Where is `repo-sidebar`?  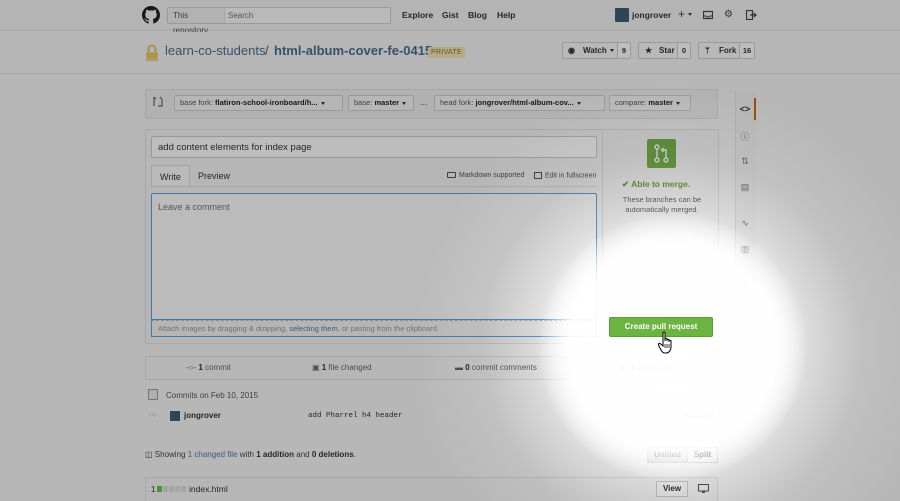 repo-sidebar is located at coordinates (746, 194).